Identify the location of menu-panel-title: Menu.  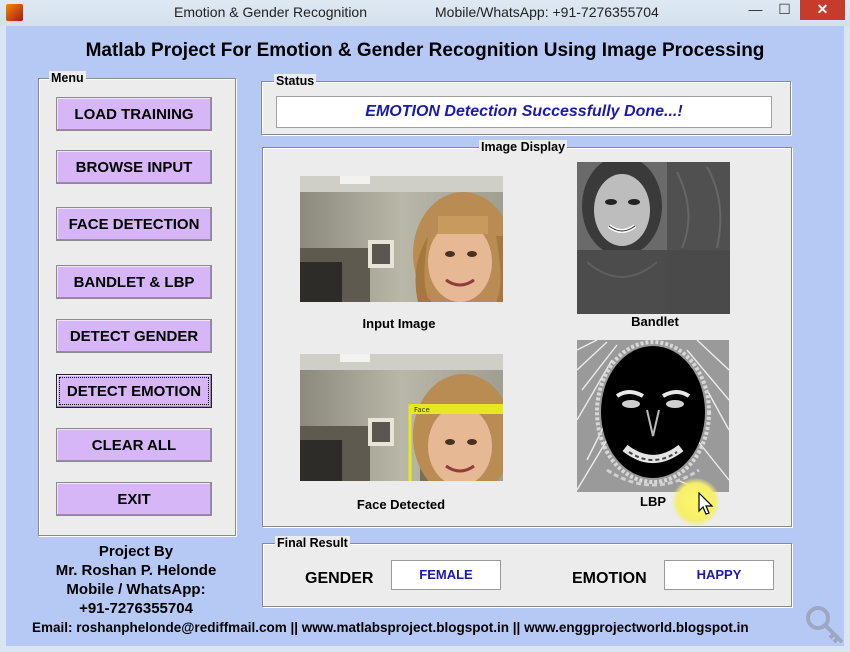
(67, 78).